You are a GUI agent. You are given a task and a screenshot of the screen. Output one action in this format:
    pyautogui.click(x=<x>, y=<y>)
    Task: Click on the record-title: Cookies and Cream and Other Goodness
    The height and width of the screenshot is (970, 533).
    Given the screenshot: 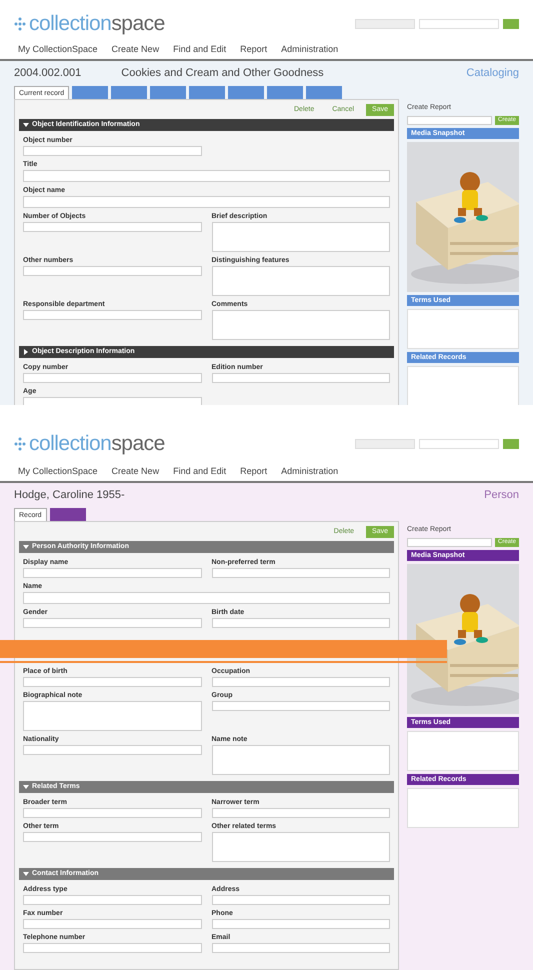 What is the action you would take?
    pyautogui.click(x=222, y=73)
    